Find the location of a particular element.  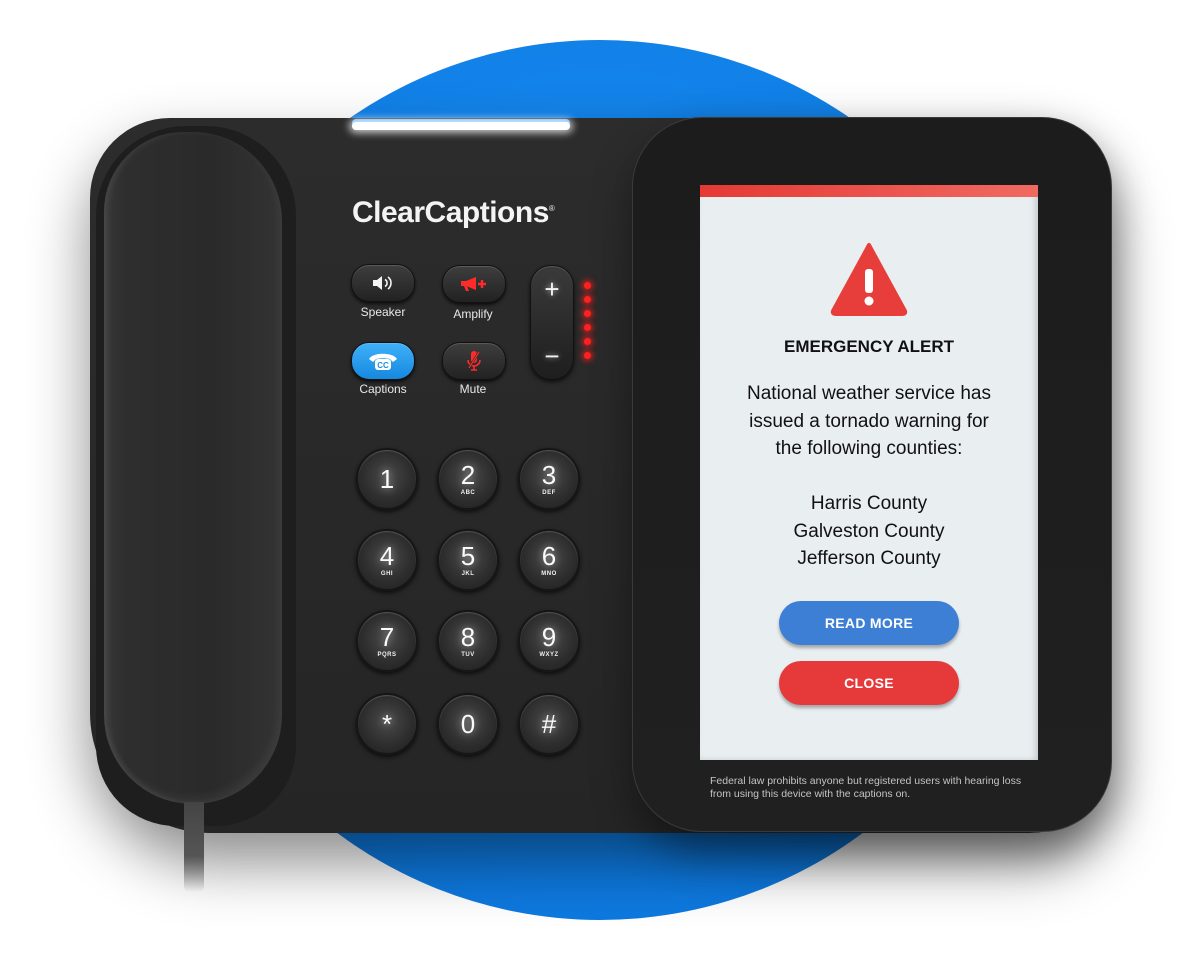

svg-text: CC is located at coordinates (383, 365).